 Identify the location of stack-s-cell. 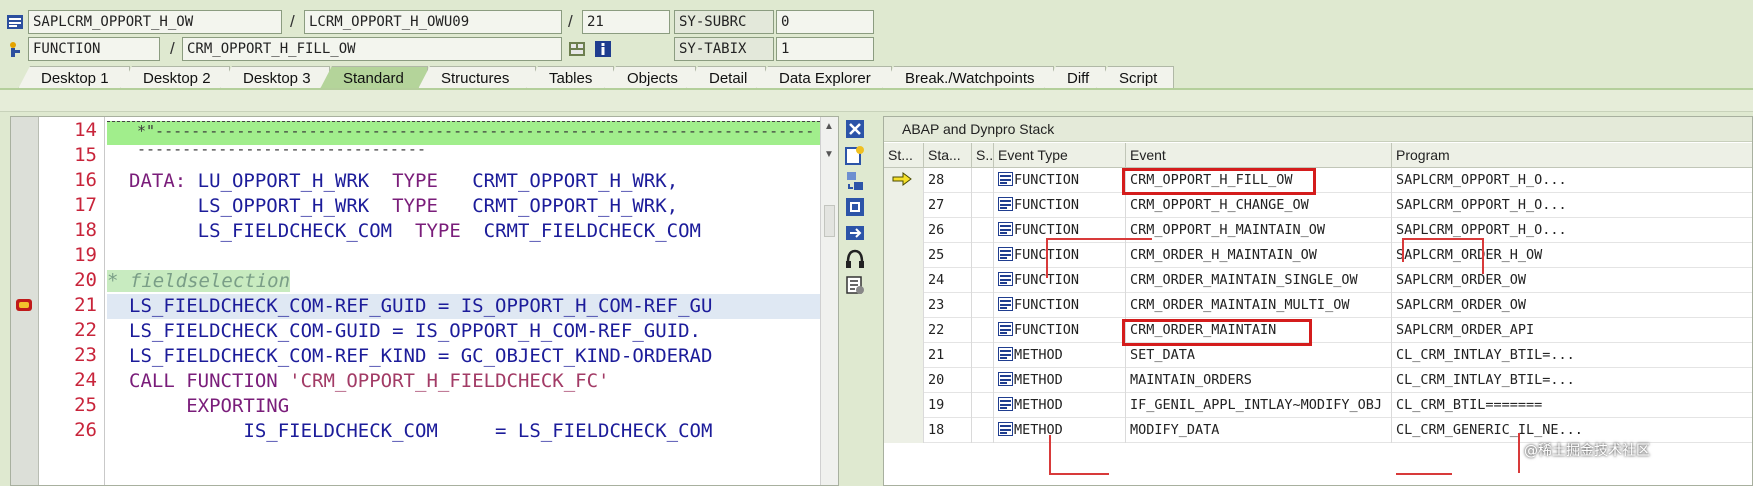
(983, 355).